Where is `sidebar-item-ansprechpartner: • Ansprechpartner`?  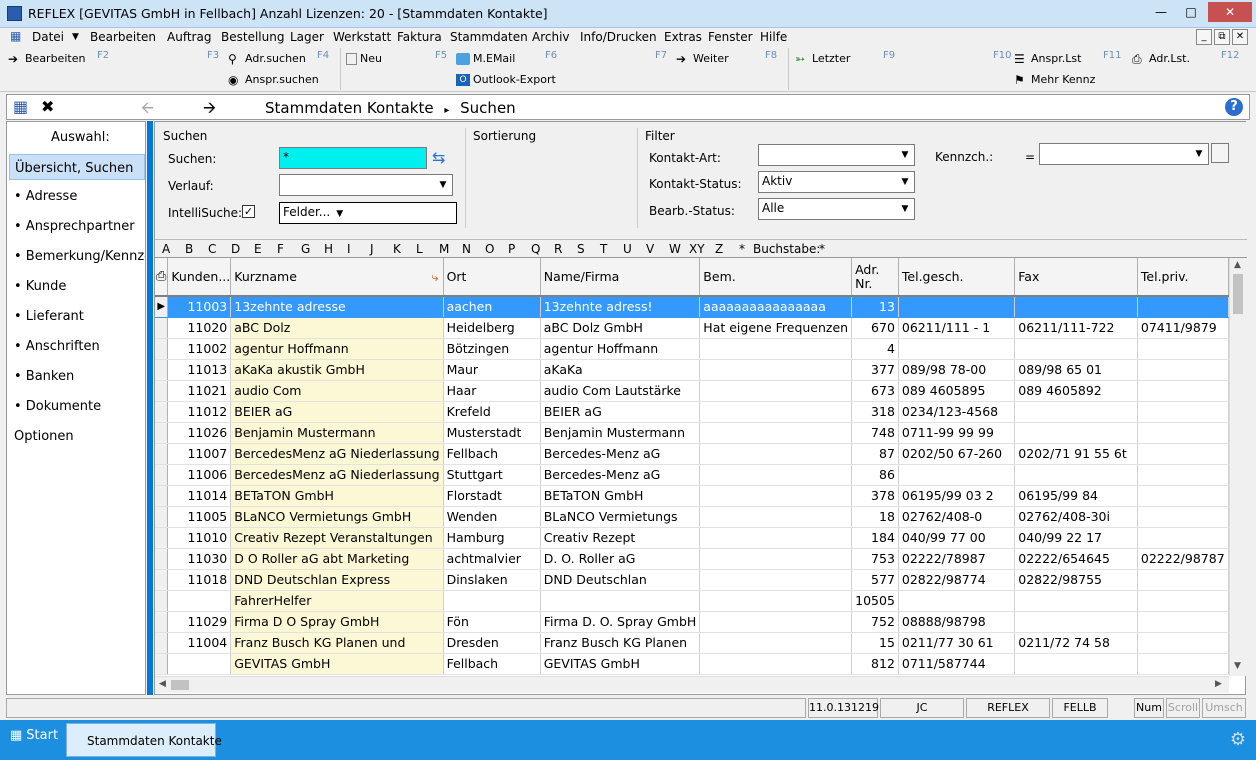 sidebar-item-ansprechpartner: • Ansprechpartner is located at coordinates (74, 226).